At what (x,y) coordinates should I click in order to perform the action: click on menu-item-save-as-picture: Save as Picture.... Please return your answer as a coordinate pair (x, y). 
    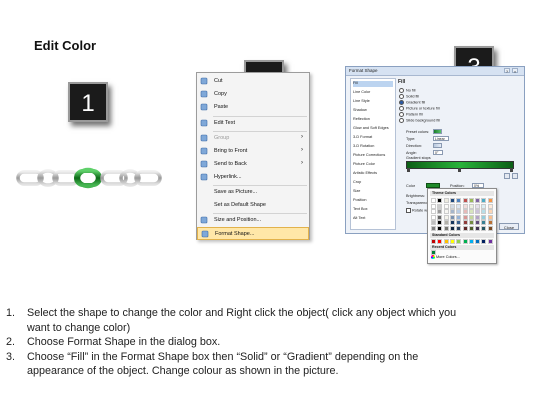
    Looking at the image, I should click on (253, 192).